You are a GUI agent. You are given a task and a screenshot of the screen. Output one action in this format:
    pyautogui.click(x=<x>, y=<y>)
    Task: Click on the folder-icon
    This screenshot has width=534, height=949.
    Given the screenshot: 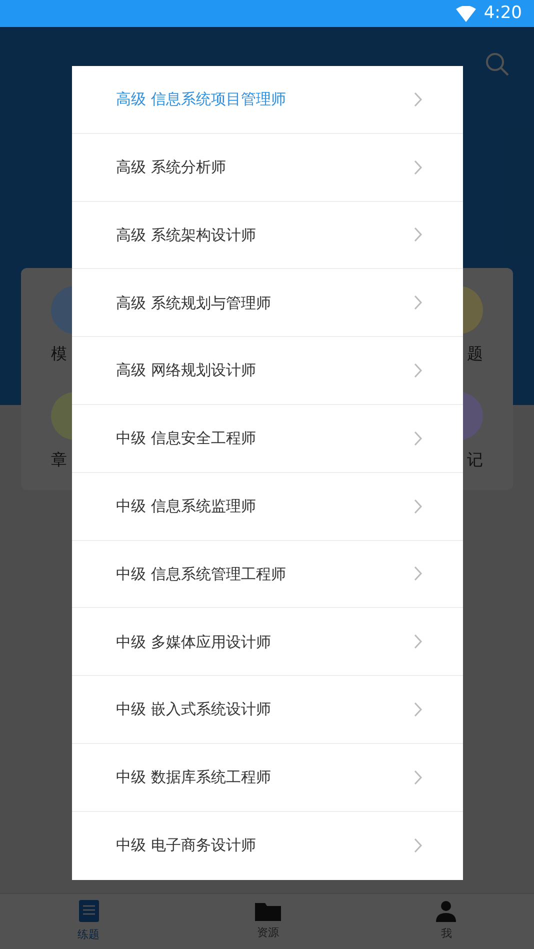 What is the action you would take?
    pyautogui.click(x=267, y=911)
    